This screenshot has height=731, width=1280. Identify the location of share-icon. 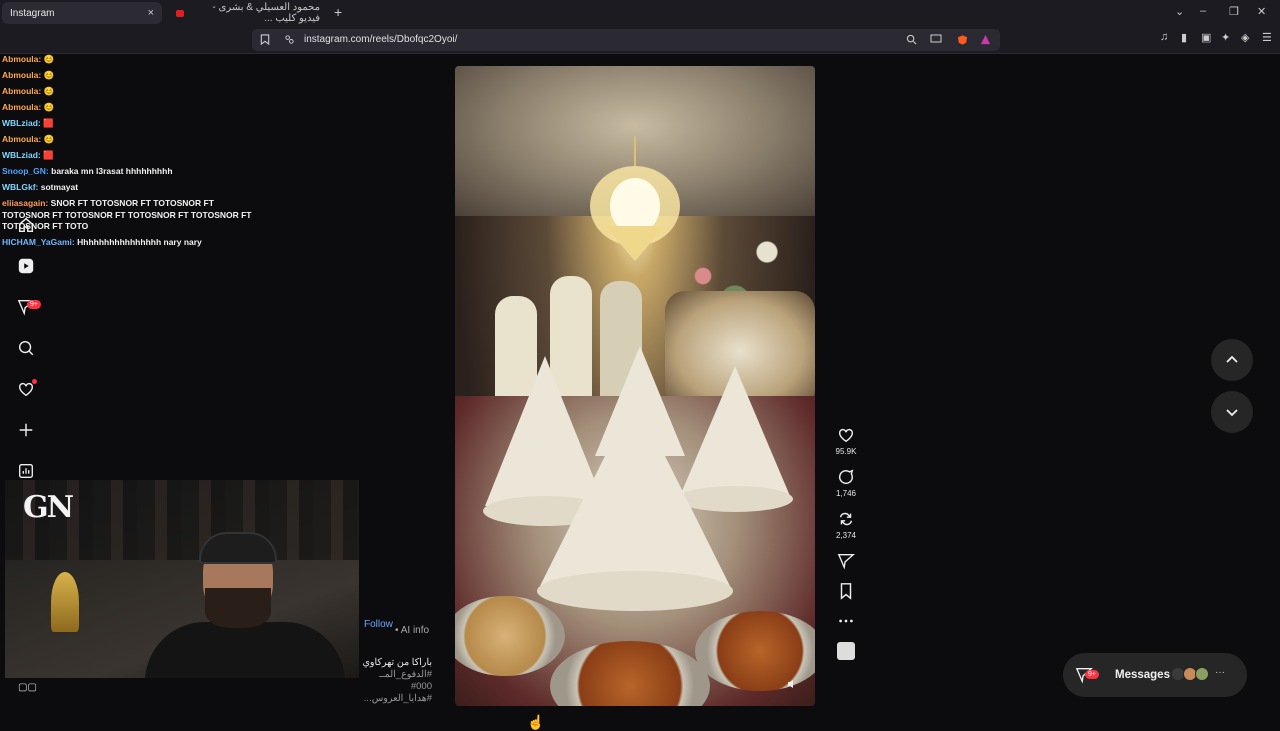
(846, 562).